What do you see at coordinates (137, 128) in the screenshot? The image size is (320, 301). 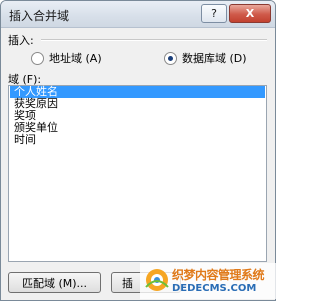 I see `list-item: 颁奖单位` at bounding box center [137, 128].